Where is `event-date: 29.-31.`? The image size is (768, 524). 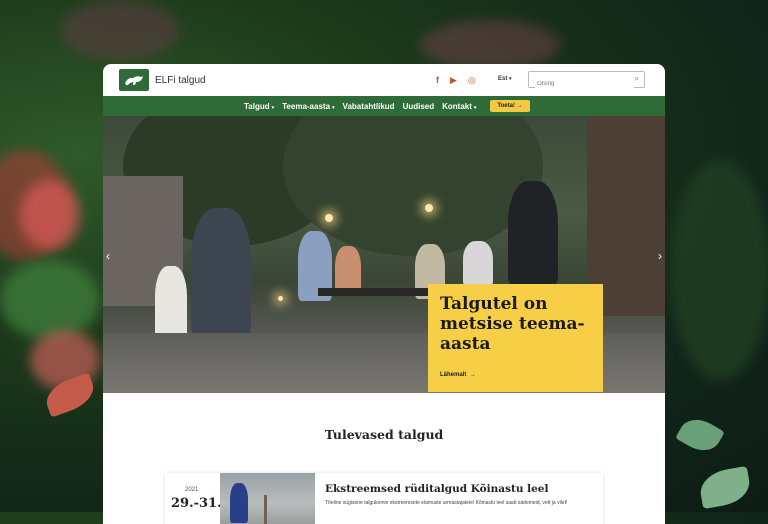 event-date: 29.-31. is located at coordinates (196, 503).